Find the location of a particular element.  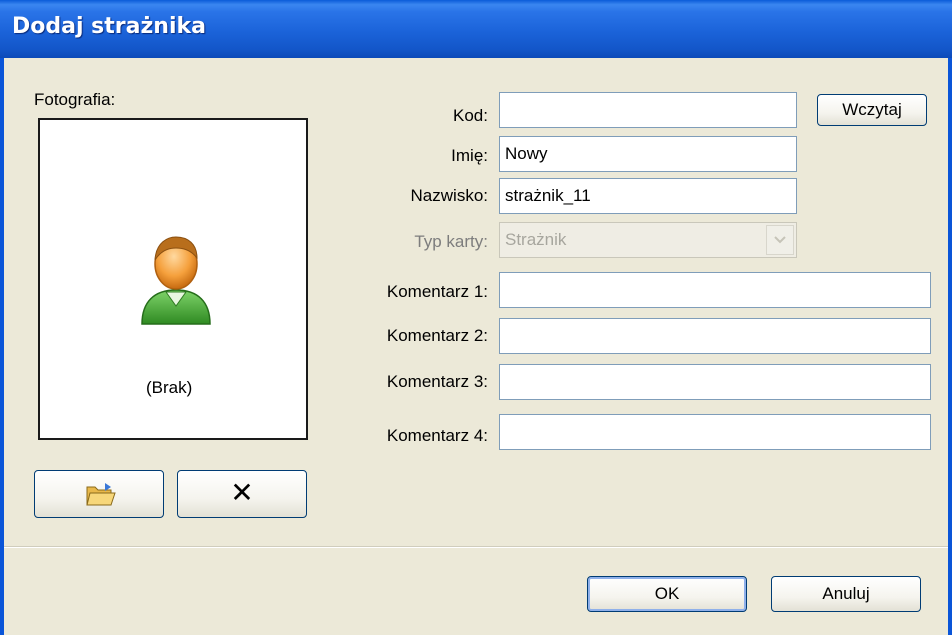

open-folder-icon is located at coordinates (101, 494).